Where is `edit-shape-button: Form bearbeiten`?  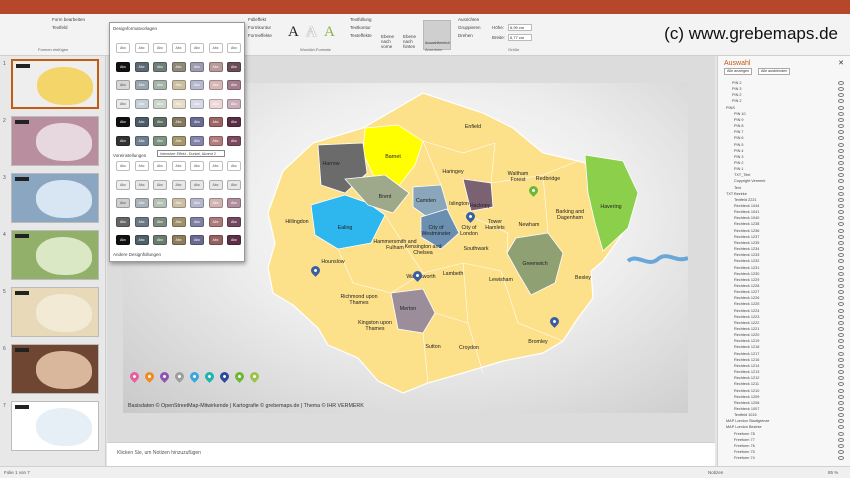 edit-shape-button: Form bearbeiten is located at coordinates (68, 19).